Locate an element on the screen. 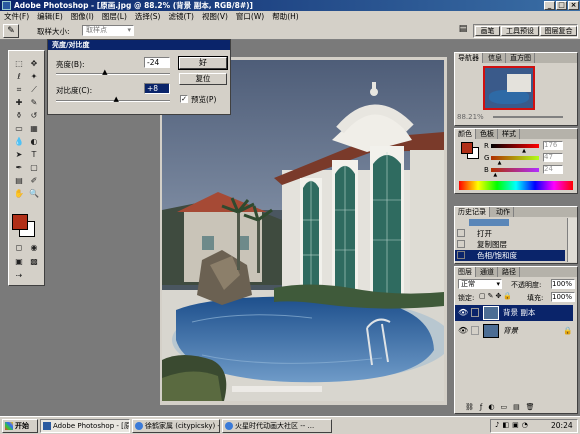 This screenshot has width=580, height=434. channel-r-thumb: ▲ is located at coordinates (524, 151).